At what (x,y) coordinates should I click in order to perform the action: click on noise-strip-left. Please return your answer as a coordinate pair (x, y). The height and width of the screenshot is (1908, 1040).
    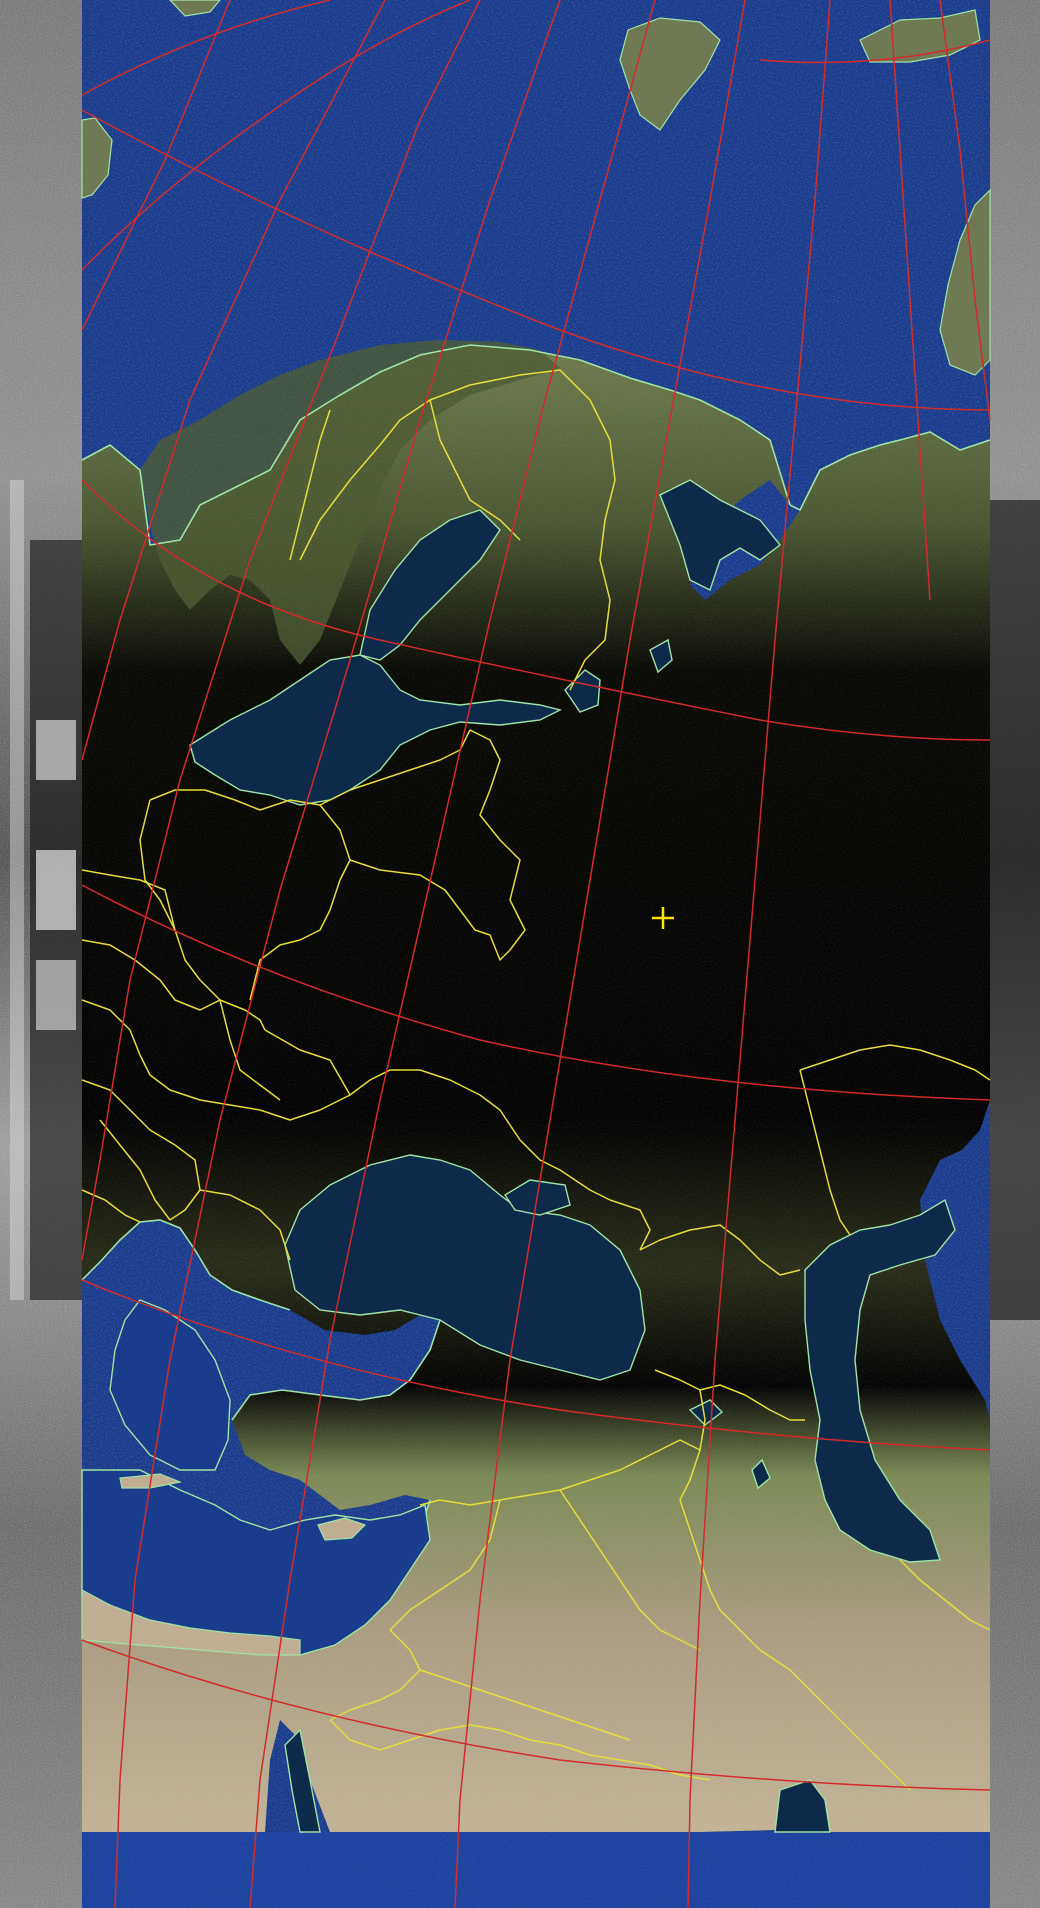
    Looking at the image, I should click on (41, 954).